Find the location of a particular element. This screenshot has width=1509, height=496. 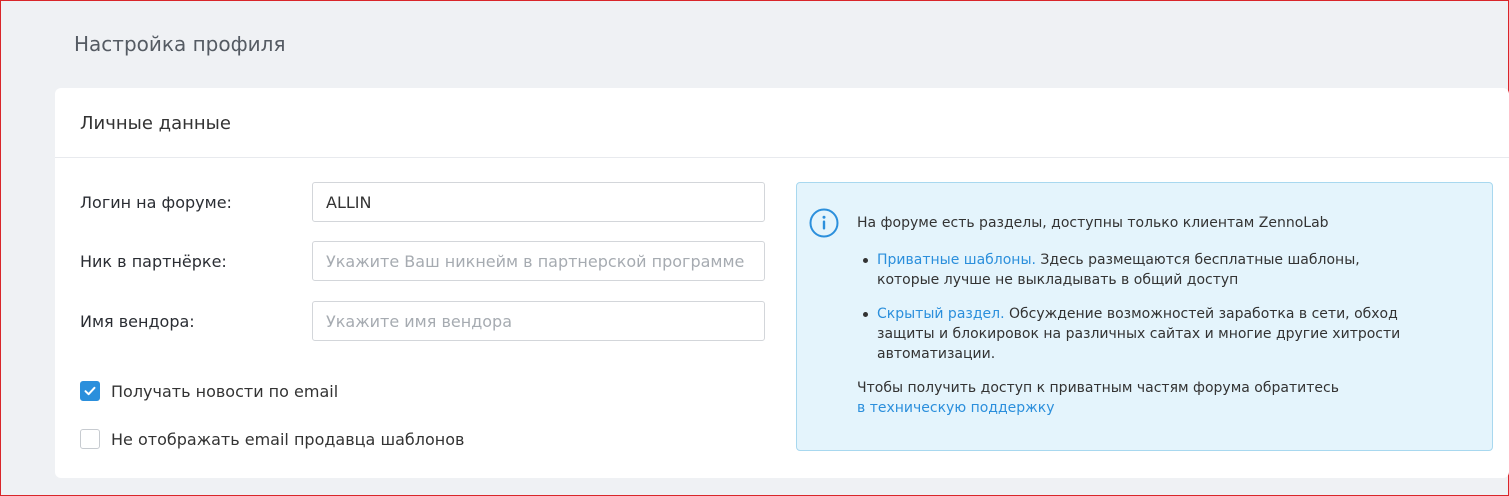

card-title: Личные данные is located at coordinates (782, 123).